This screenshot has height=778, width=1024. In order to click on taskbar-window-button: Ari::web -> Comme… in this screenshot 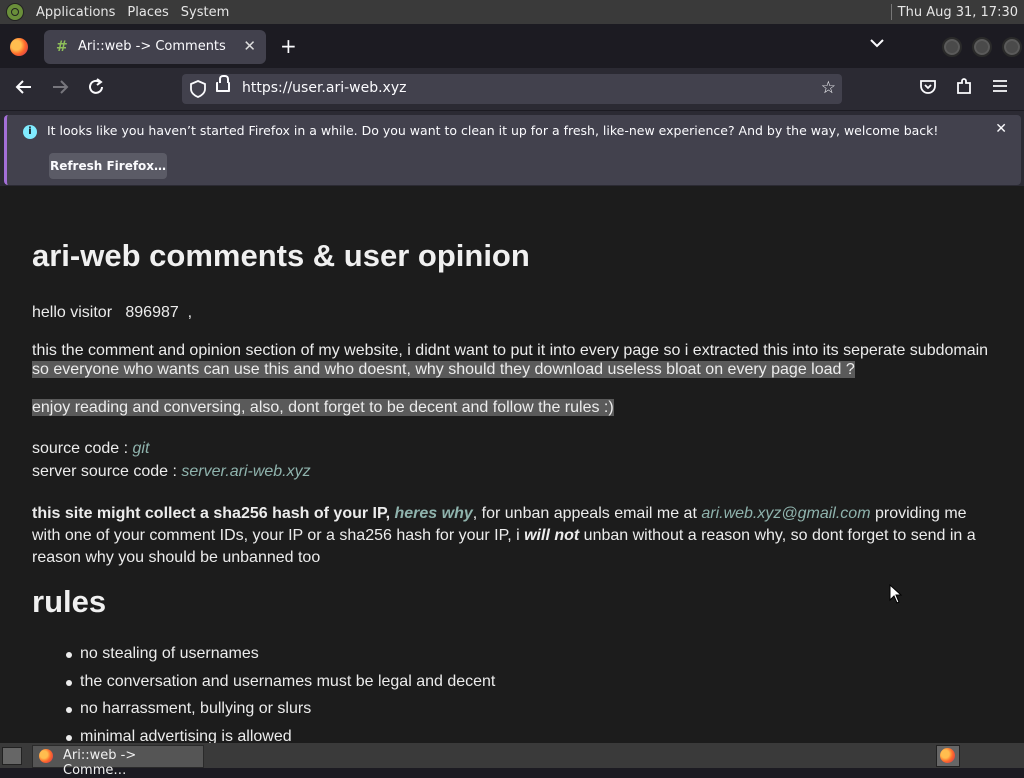, I will do `click(118, 761)`.